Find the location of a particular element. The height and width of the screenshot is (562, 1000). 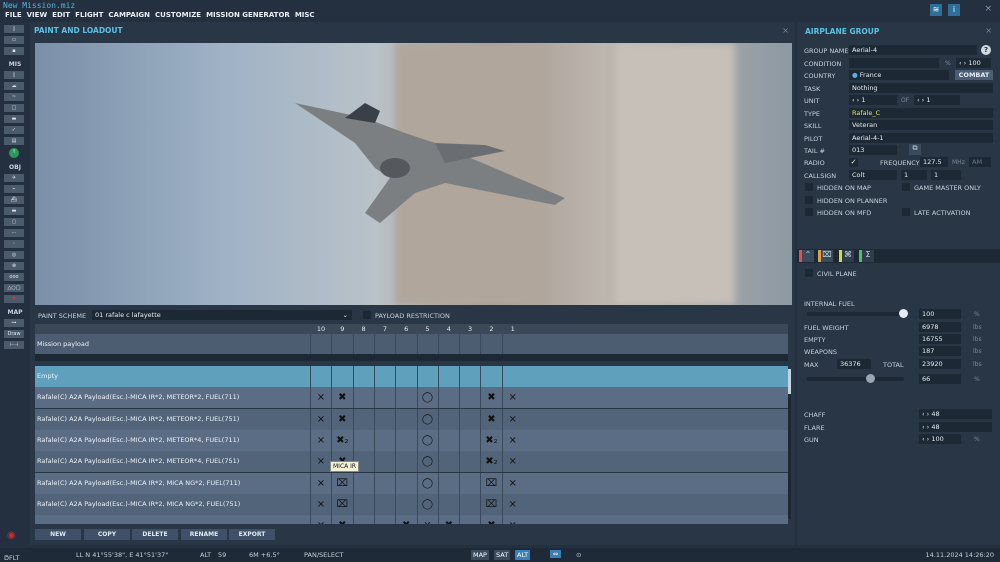

of-stepper: ‹ › 1 is located at coordinates (937, 100).